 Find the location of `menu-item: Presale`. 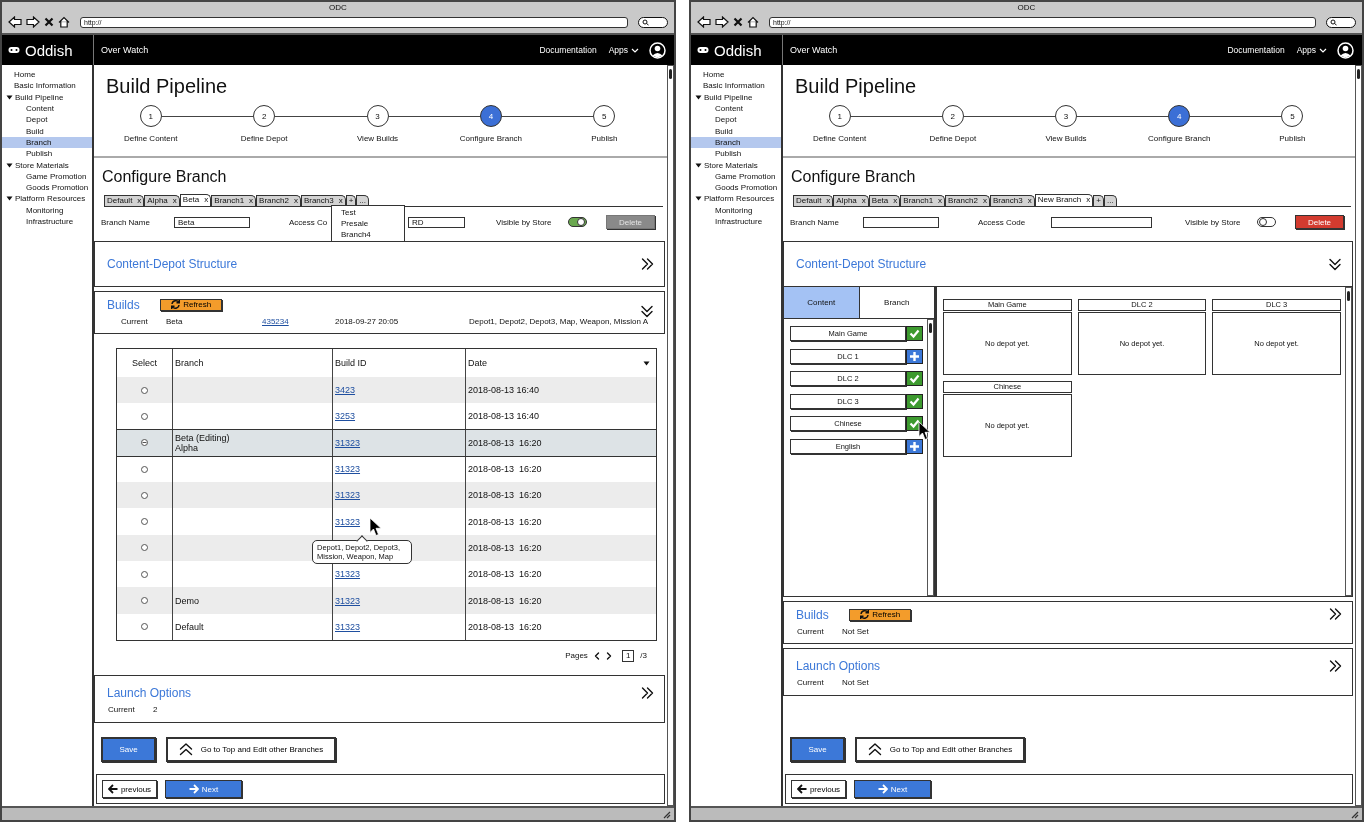

menu-item: Presale is located at coordinates (372, 223).